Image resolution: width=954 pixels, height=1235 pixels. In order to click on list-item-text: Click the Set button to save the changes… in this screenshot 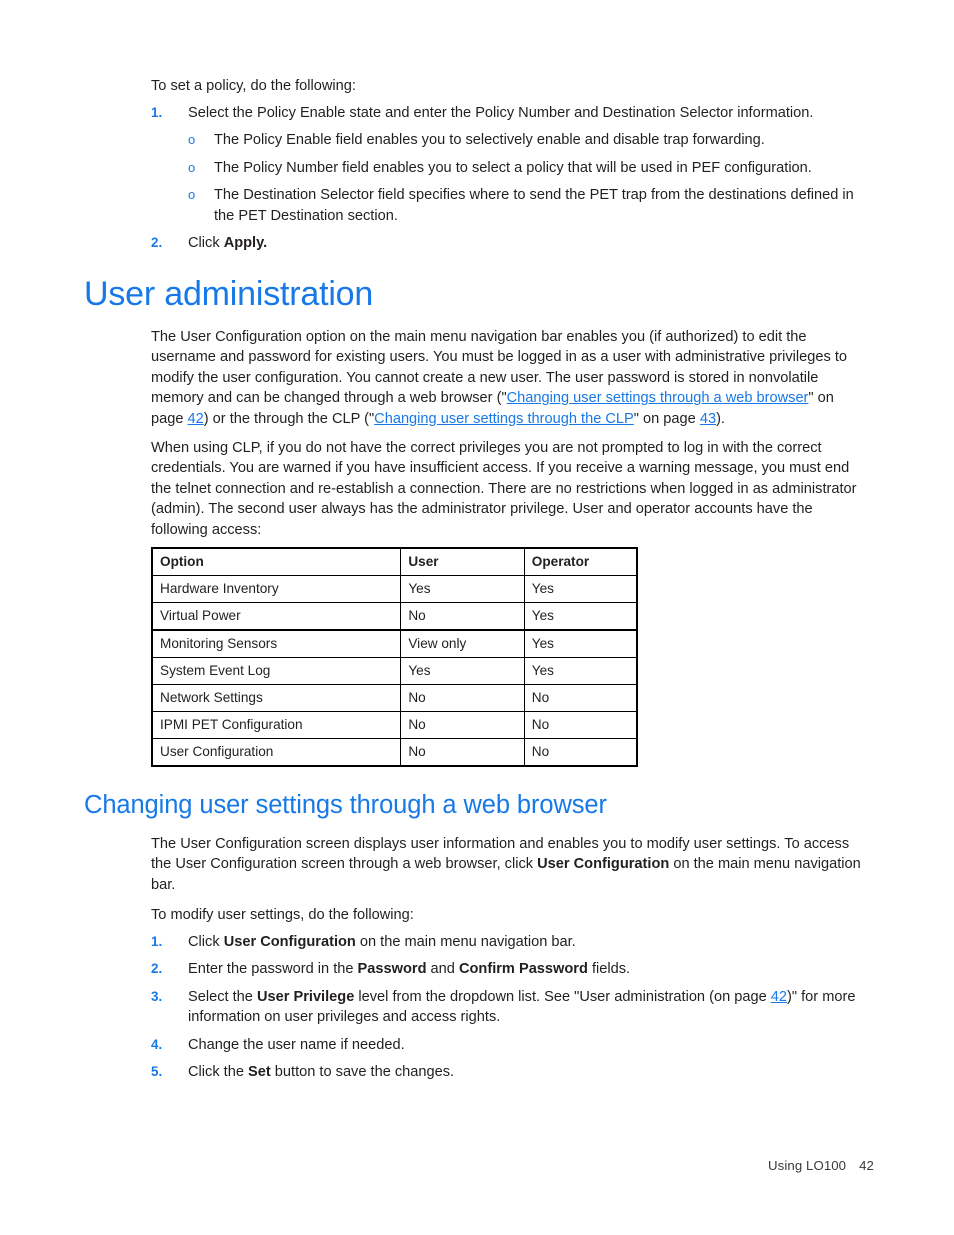, I will do `click(321, 1072)`.